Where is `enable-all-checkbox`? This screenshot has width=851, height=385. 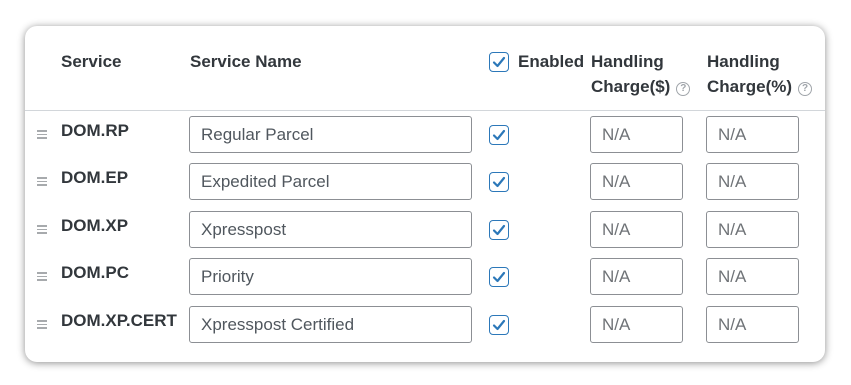
enable-all-checkbox is located at coordinates (499, 62).